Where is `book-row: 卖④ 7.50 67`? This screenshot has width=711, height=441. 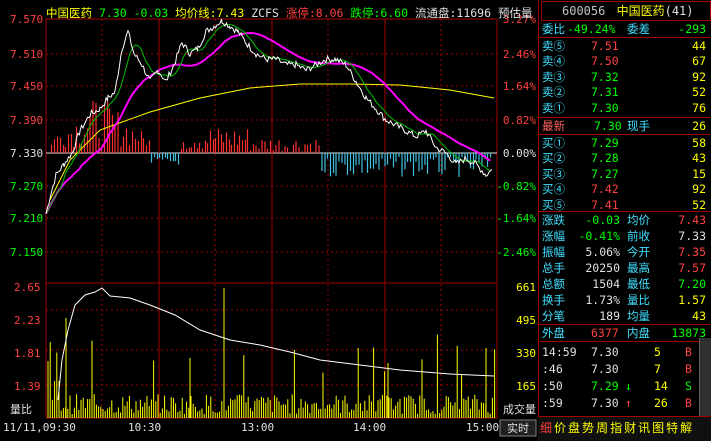
book-row: 卖④ 7.50 67 is located at coordinates (624, 61).